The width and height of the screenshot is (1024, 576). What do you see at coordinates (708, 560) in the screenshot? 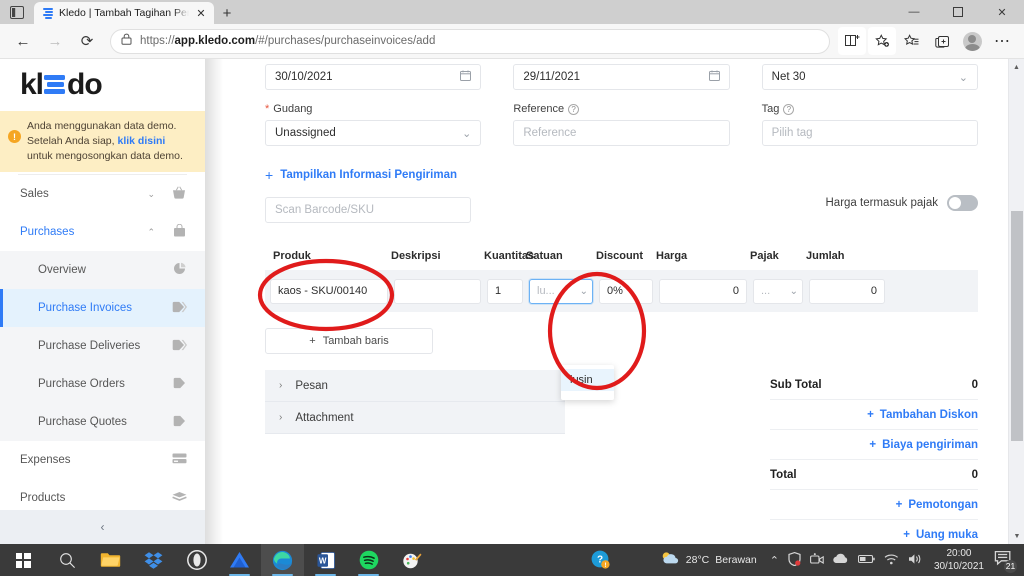
I see `taskbar-weather: 28°C Berawan` at bounding box center [708, 560].